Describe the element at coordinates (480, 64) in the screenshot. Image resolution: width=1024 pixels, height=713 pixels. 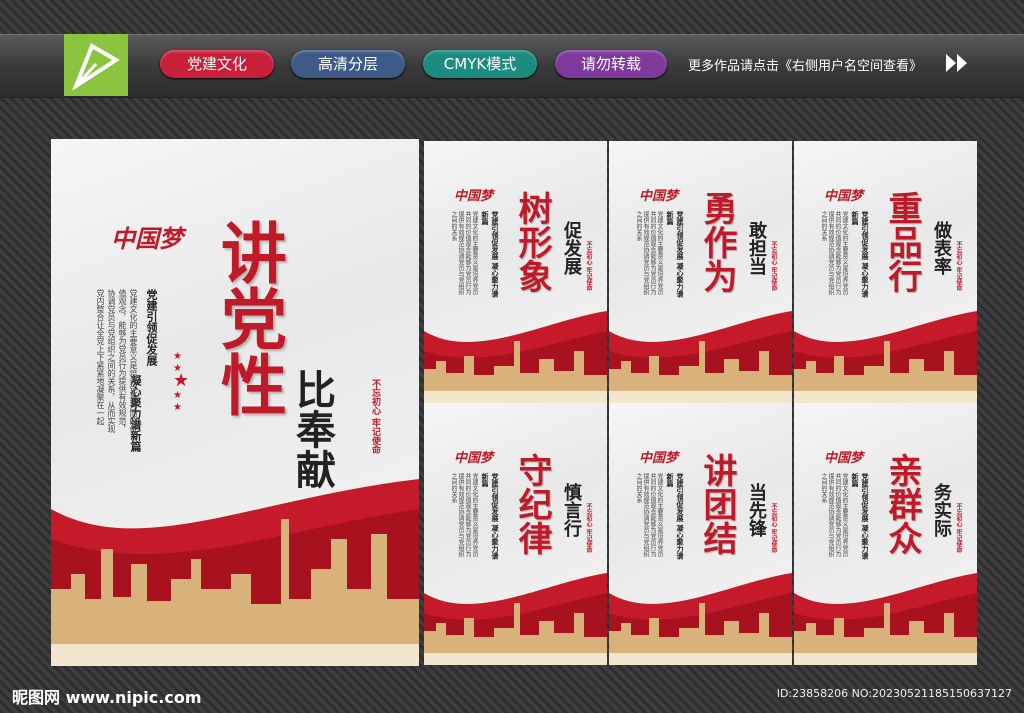
I see `tag-cmyk: CMYK模式` at that location.